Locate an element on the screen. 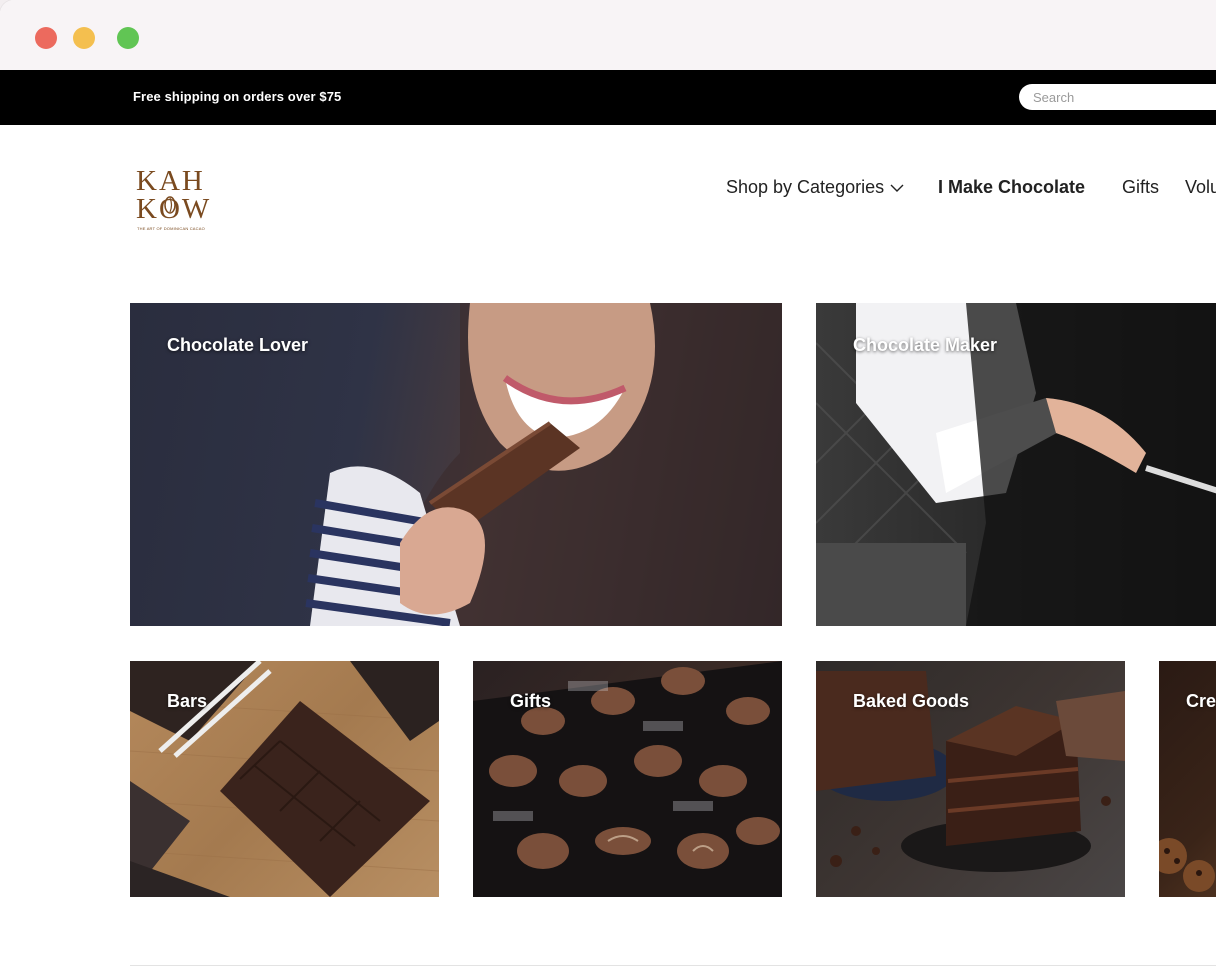 The width and height of the screenshot is (1216, 974). nav-shop-by-categories: Shop by Categories is located at coordinates (815, 187).